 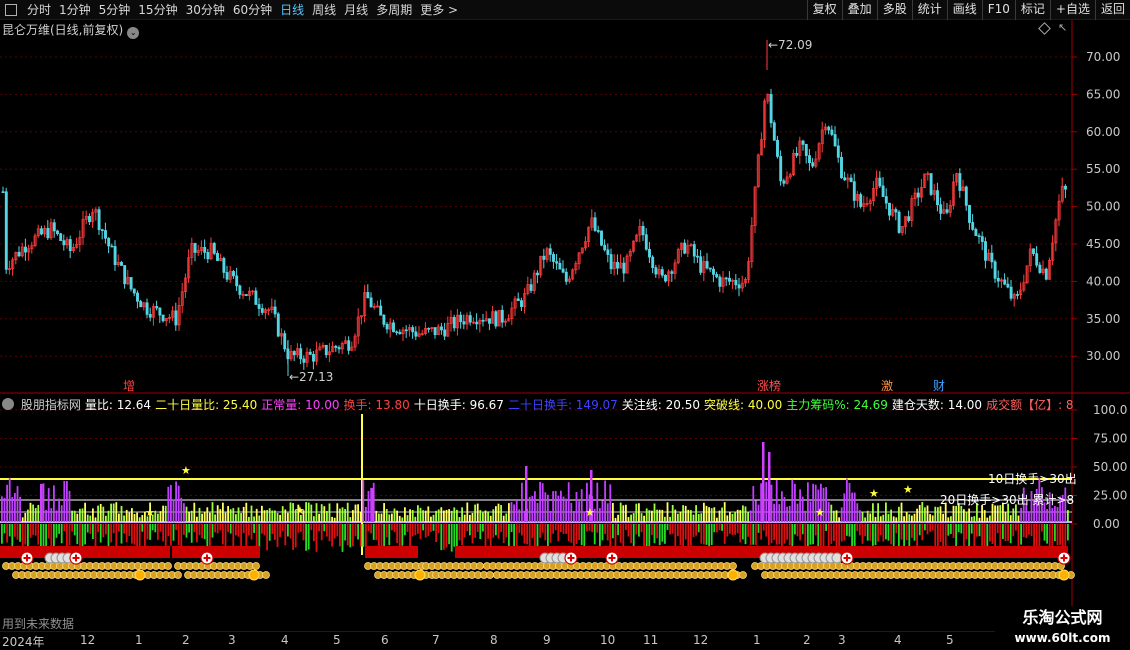 I want to click on gear-icon, so click(x=8, y=404).